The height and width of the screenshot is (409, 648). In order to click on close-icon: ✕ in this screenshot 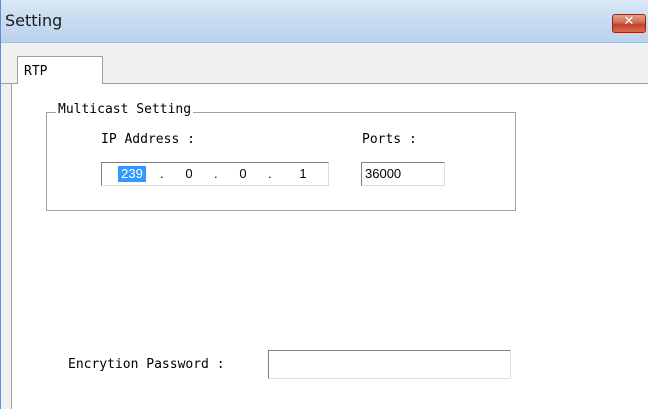, I will do `click(629, 21)`.